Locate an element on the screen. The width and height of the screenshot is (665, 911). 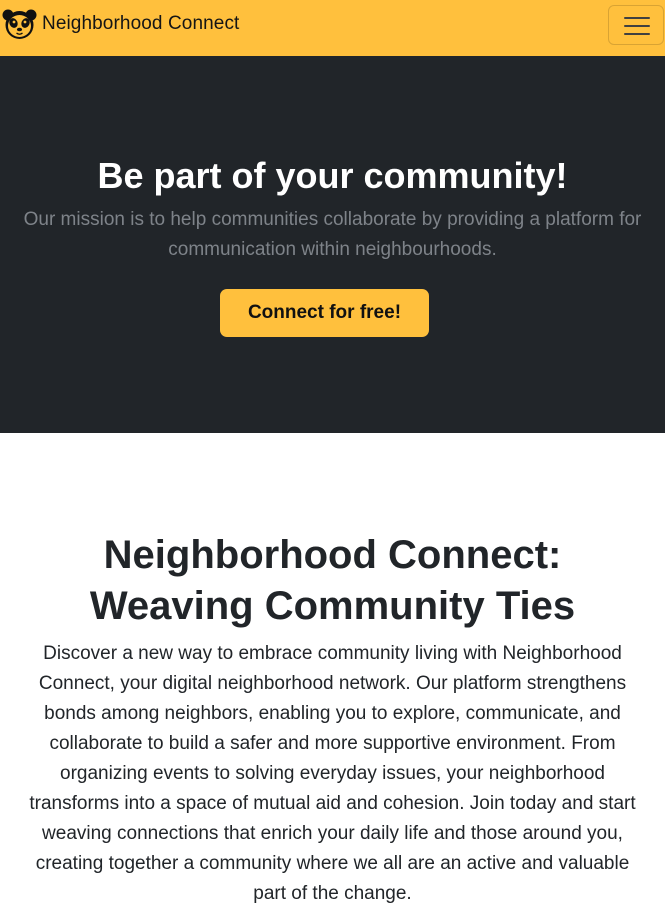
hero-title: Be part of your community! is located at coordinates (332, 175).